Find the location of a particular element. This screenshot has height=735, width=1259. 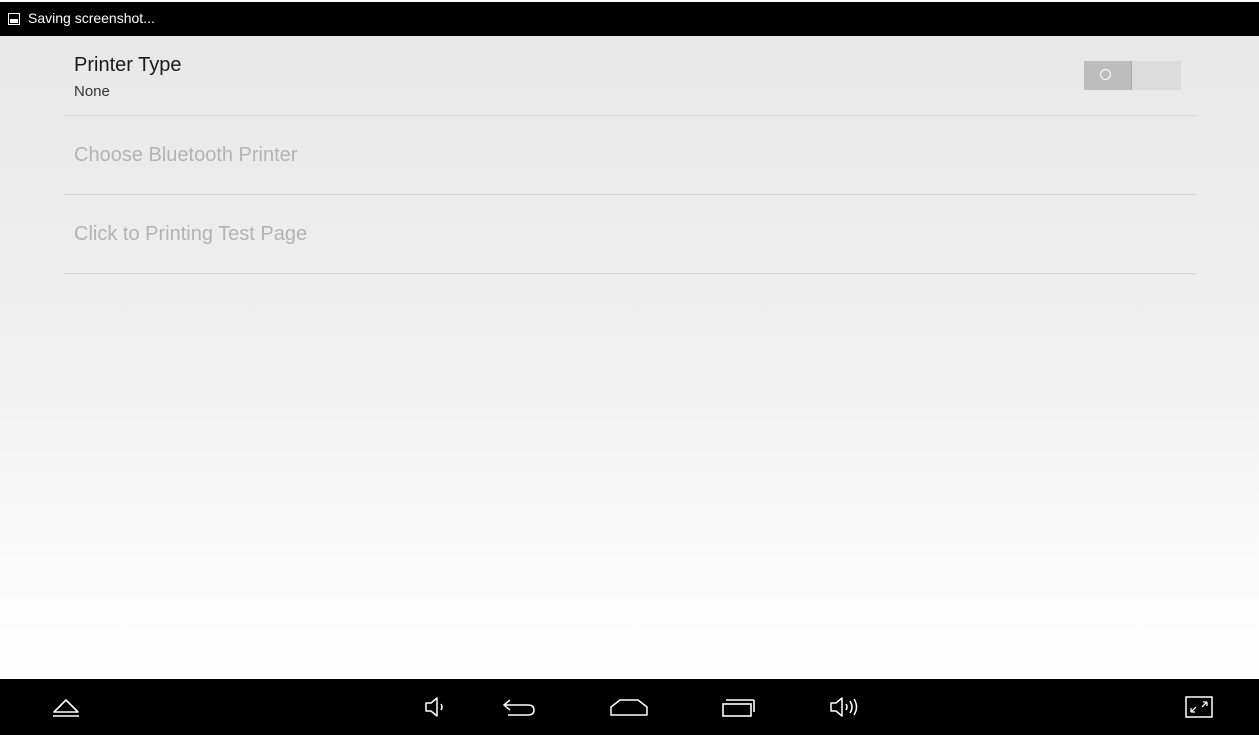

volume-down-icon is located at coordinates (437, 707).